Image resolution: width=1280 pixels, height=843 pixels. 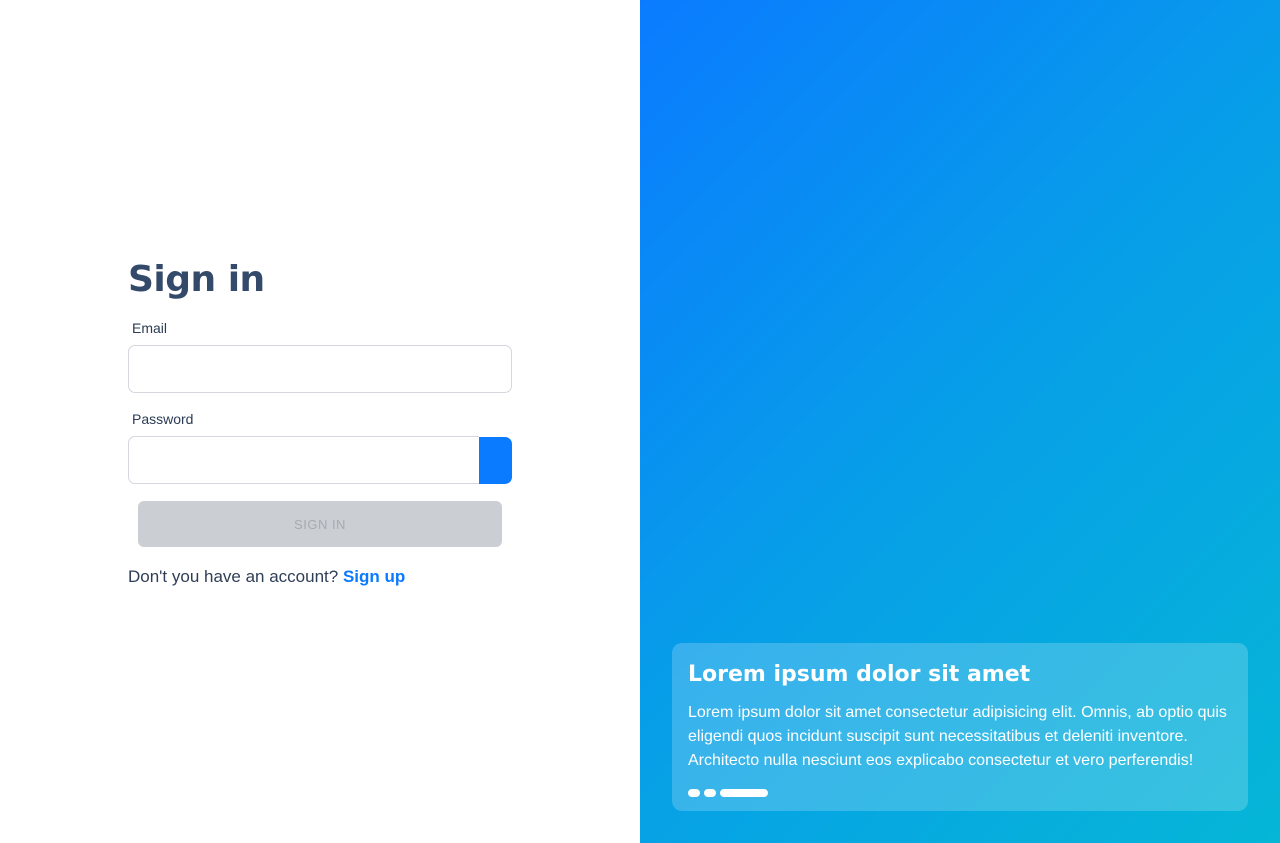 I want to click on email-label: Email, so click(x=150, y=328).